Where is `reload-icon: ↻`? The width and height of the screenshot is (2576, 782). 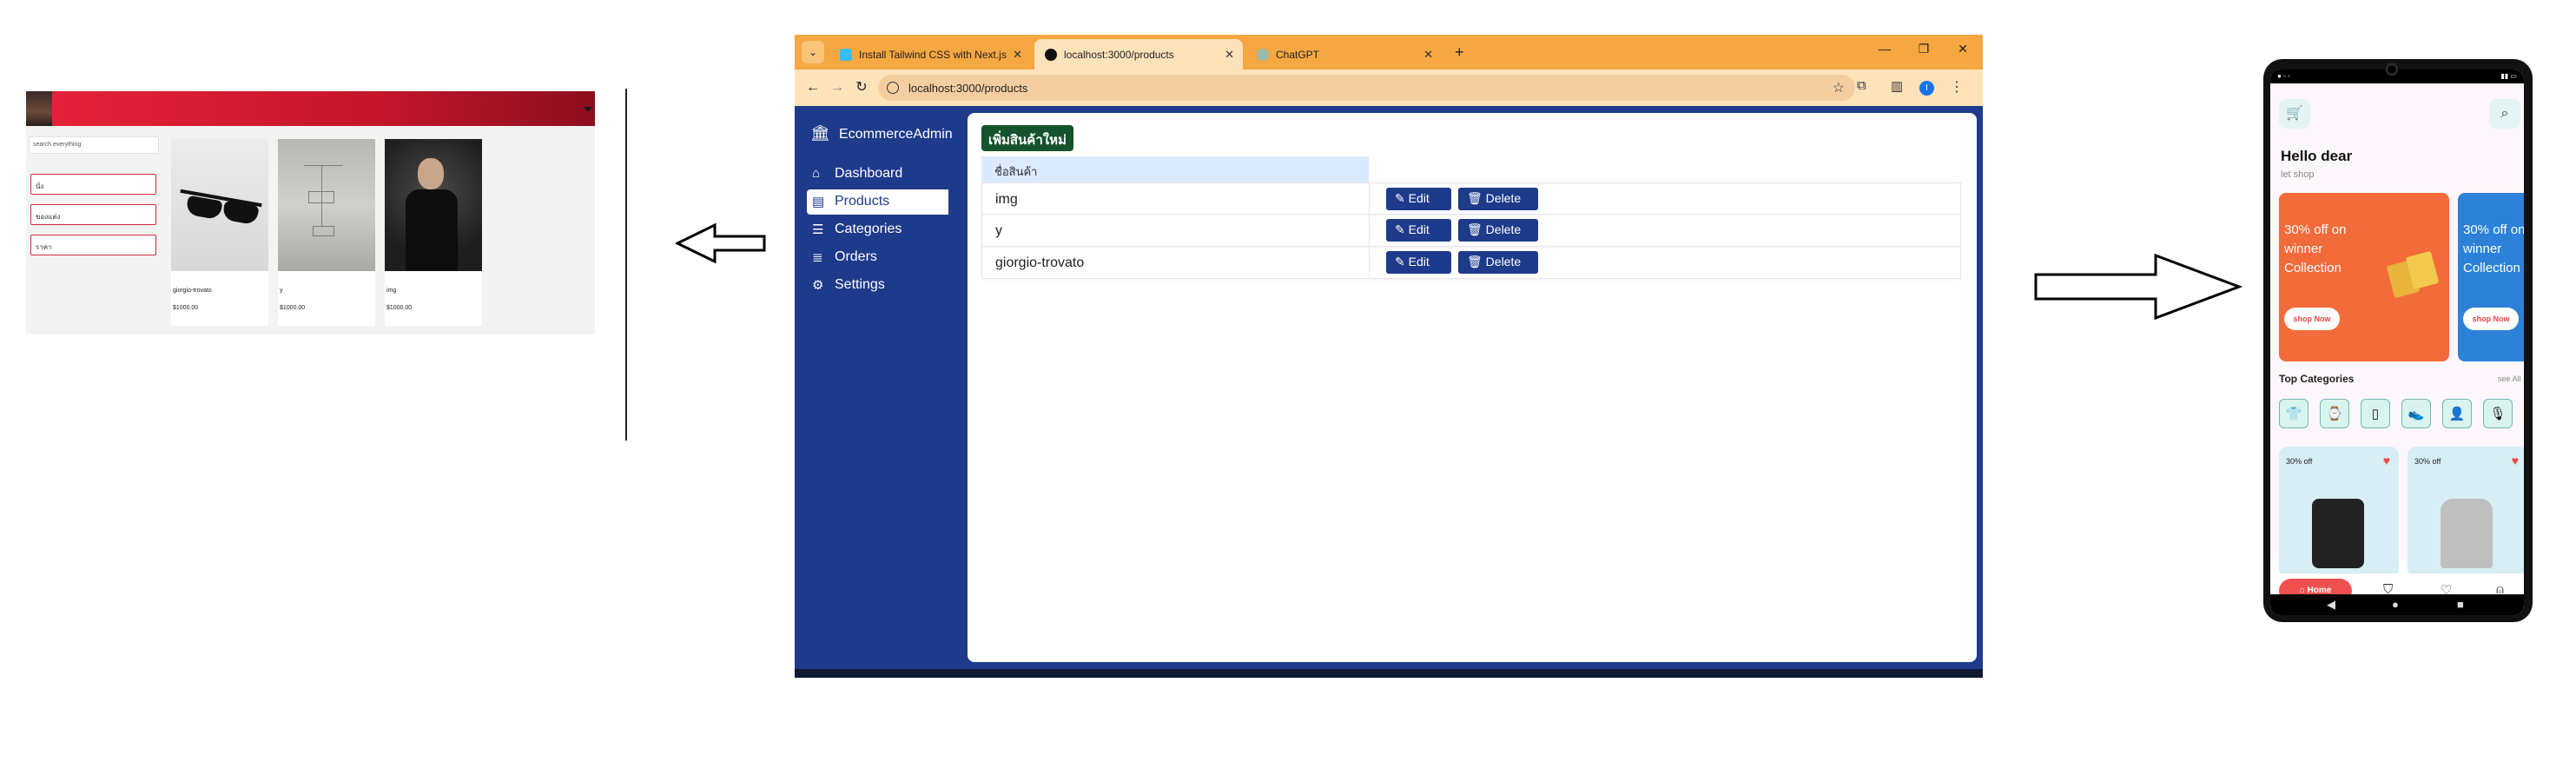
reload-icon: ↻ is located at coordinates (861, 88).